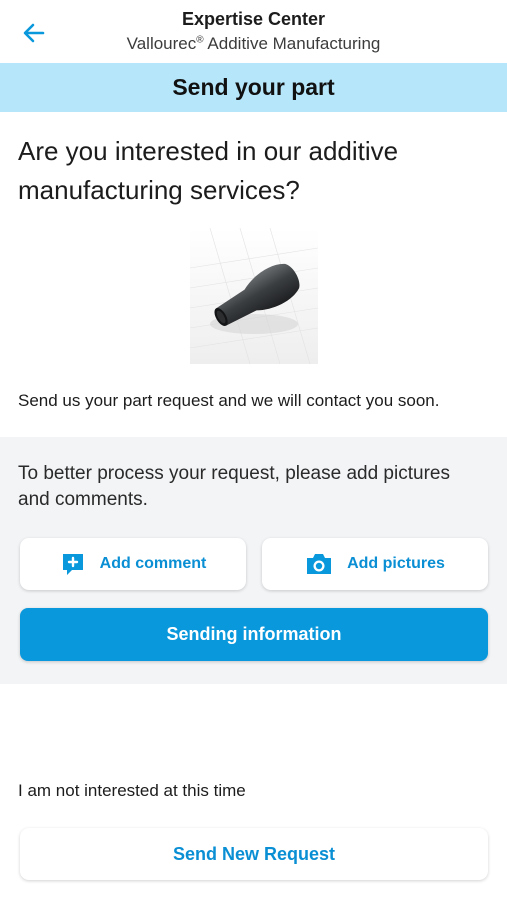 The height and width of the screenshot is (900, 507). I want to click on registered-mark: ®, so click(200, 40).